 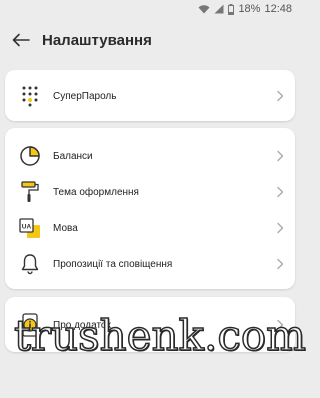 What do you see at coordinates (30, 192) in the screenshot?
I see `paint-roller-icon` at bounding box center [30, 192].